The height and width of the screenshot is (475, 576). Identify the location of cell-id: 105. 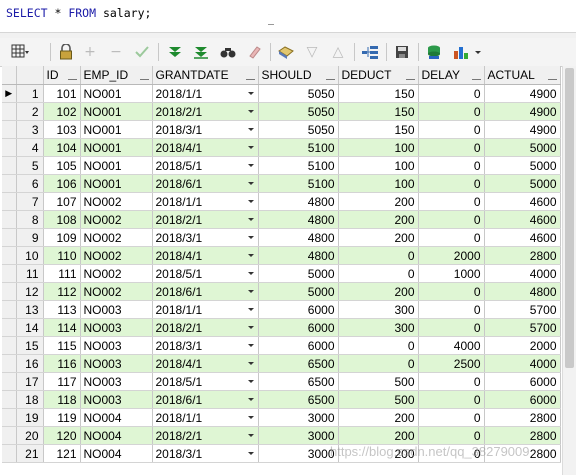
(62, 165).